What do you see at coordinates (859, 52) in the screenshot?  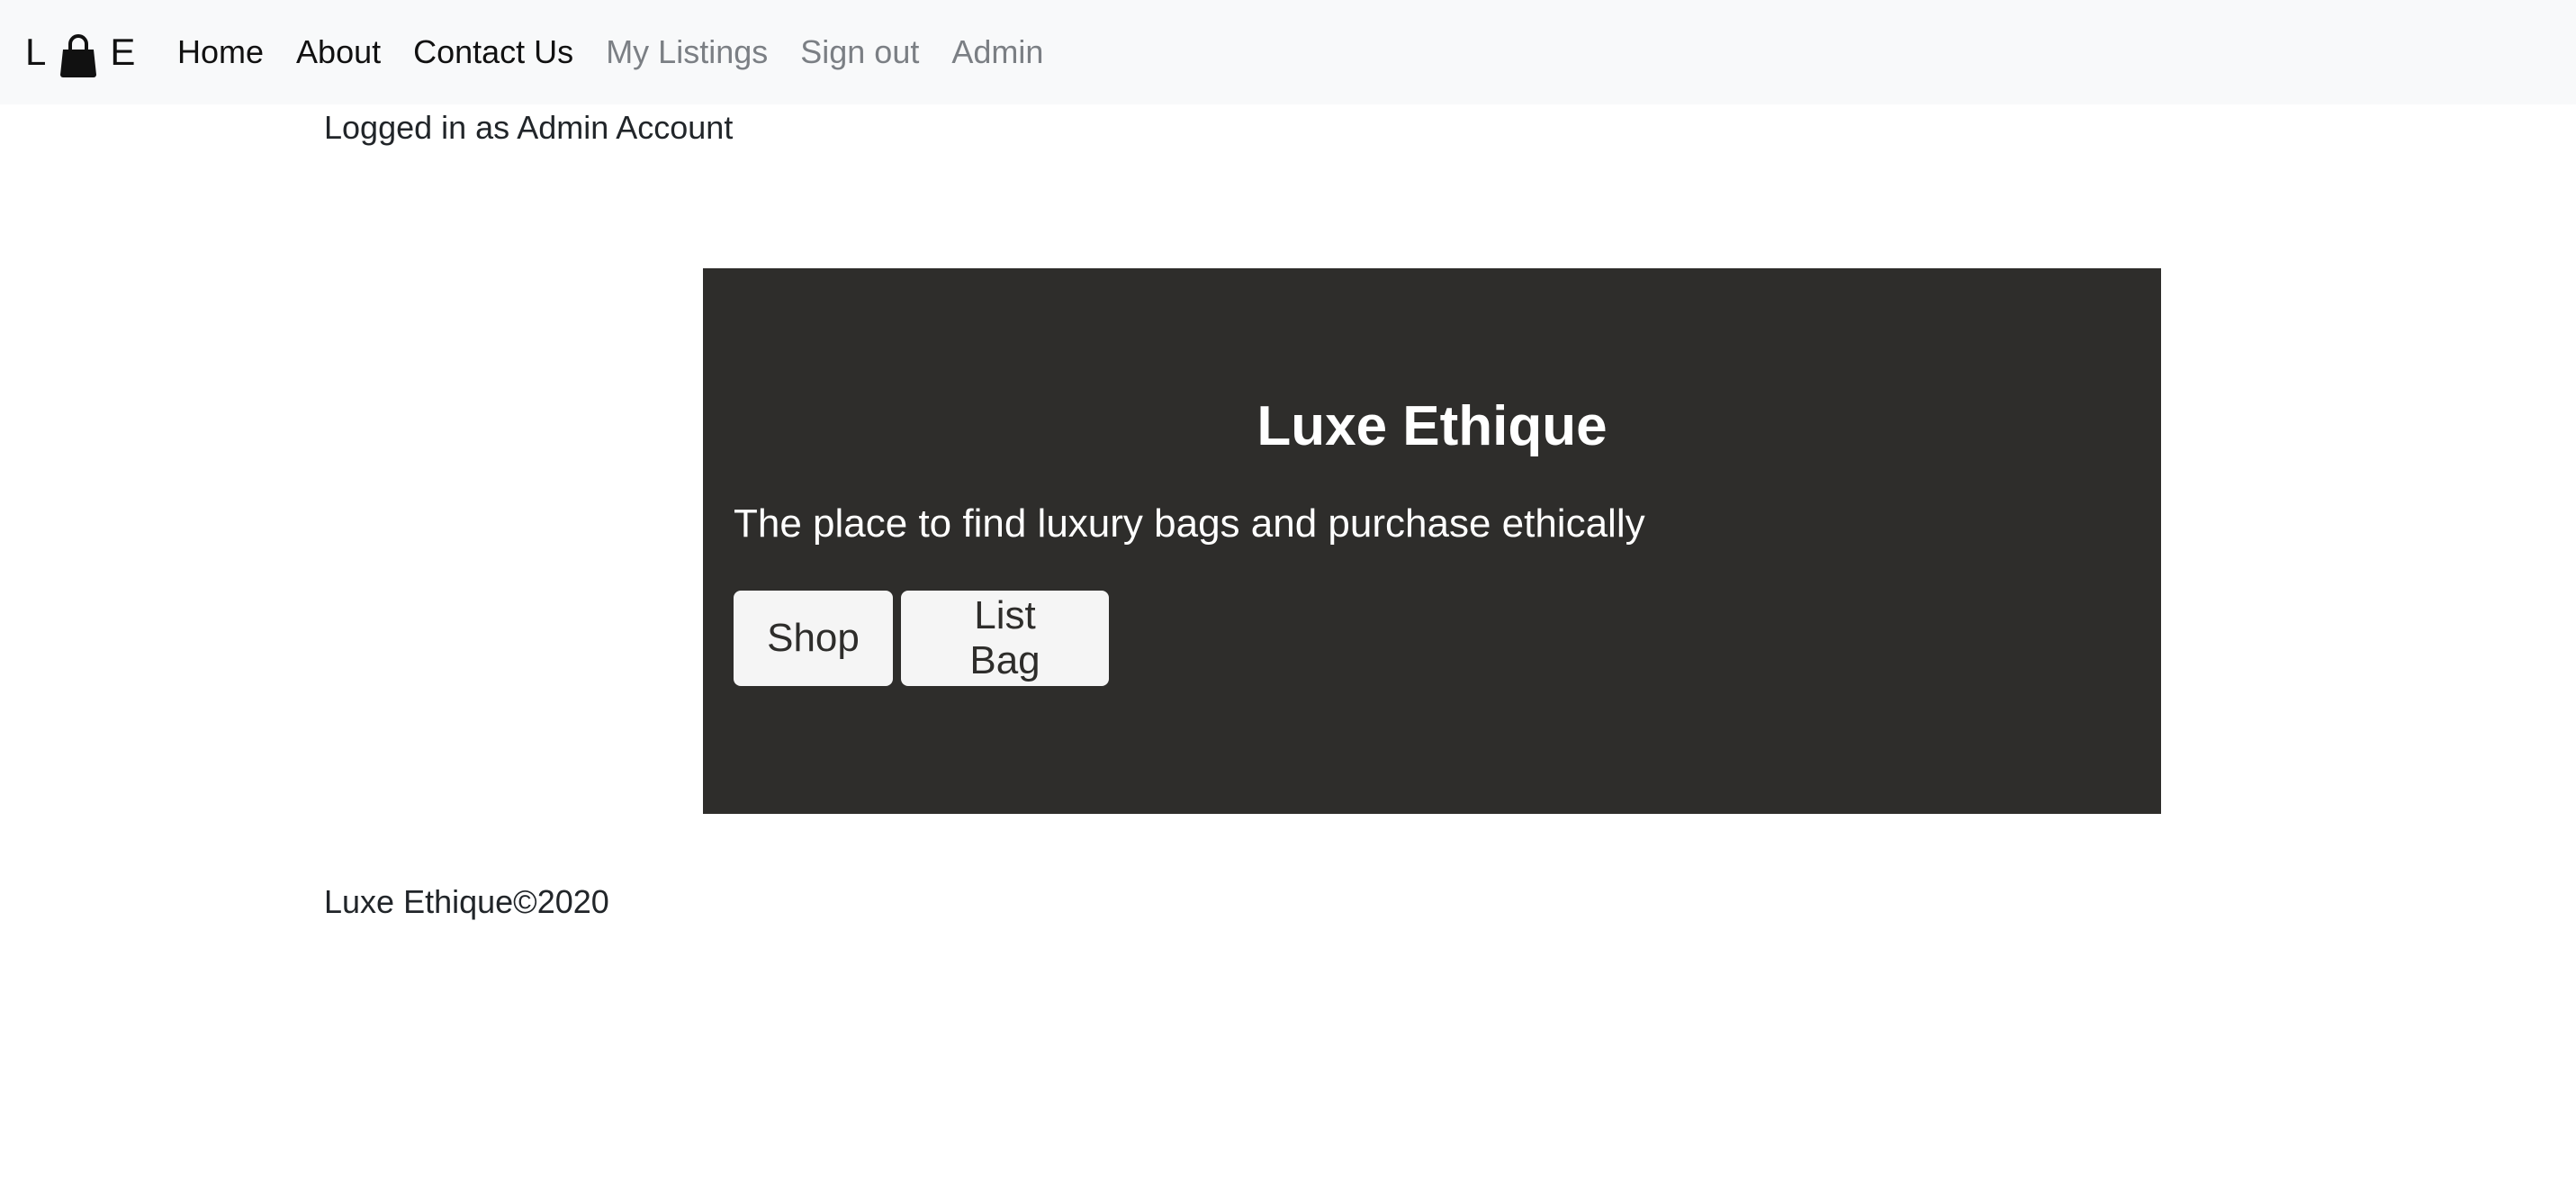 I see `nav-link-sign-out: Sign out` at bounding box center [859, 52].